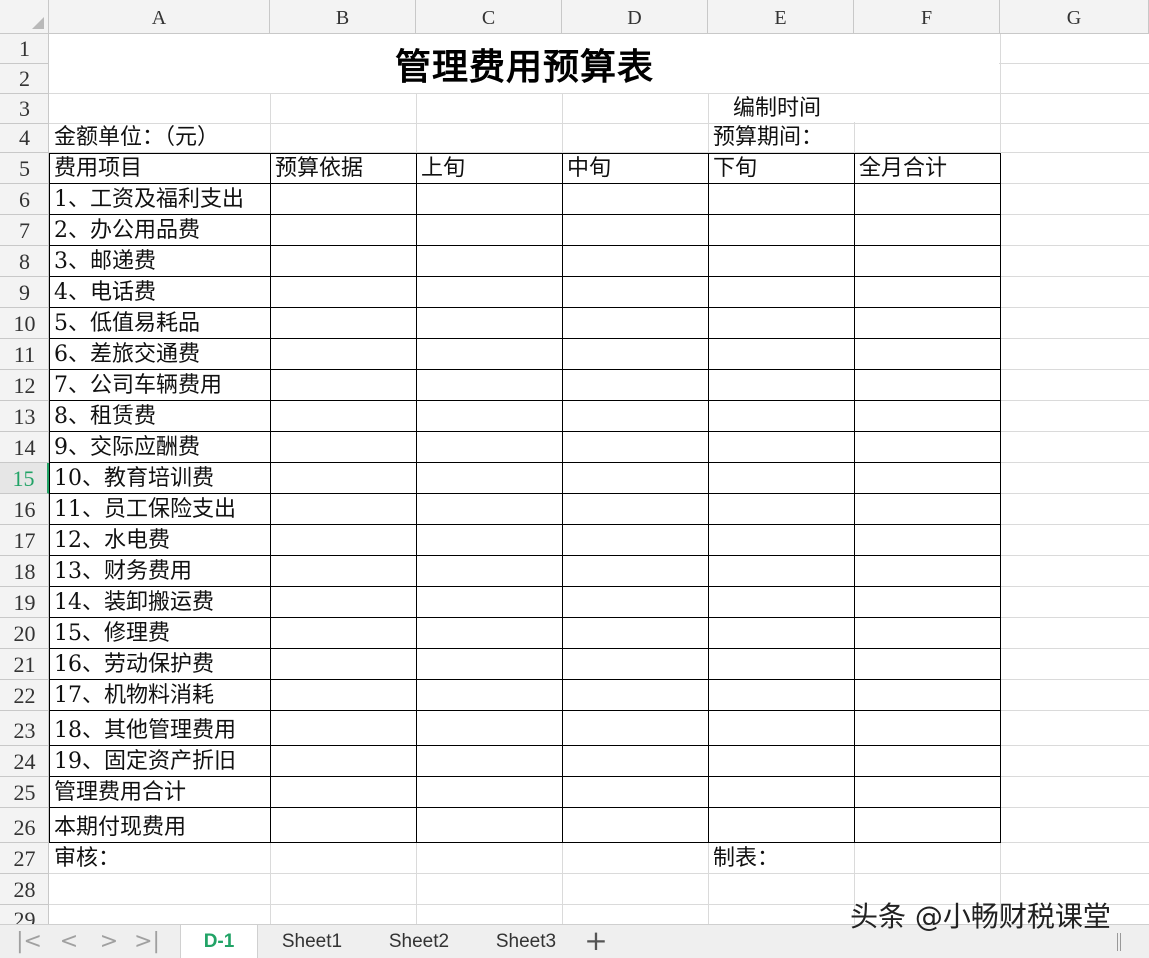 The image size is (1149, 958). Describe the element at coordinates (105, 416) in the screenshot. I see `expense-item-8: 8、租赁费` at that location.